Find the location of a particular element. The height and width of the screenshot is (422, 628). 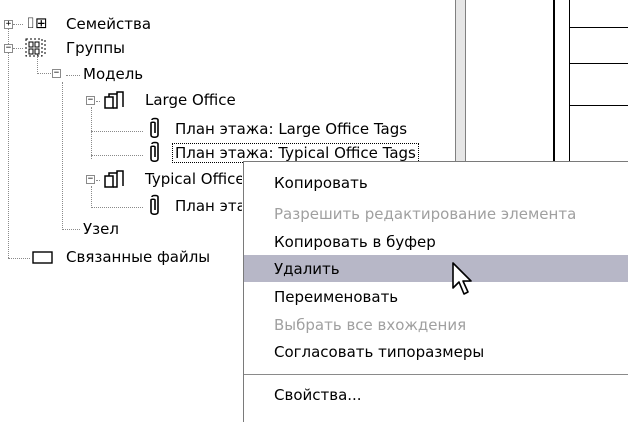

groups-icon is located at coordinates (41, 48).